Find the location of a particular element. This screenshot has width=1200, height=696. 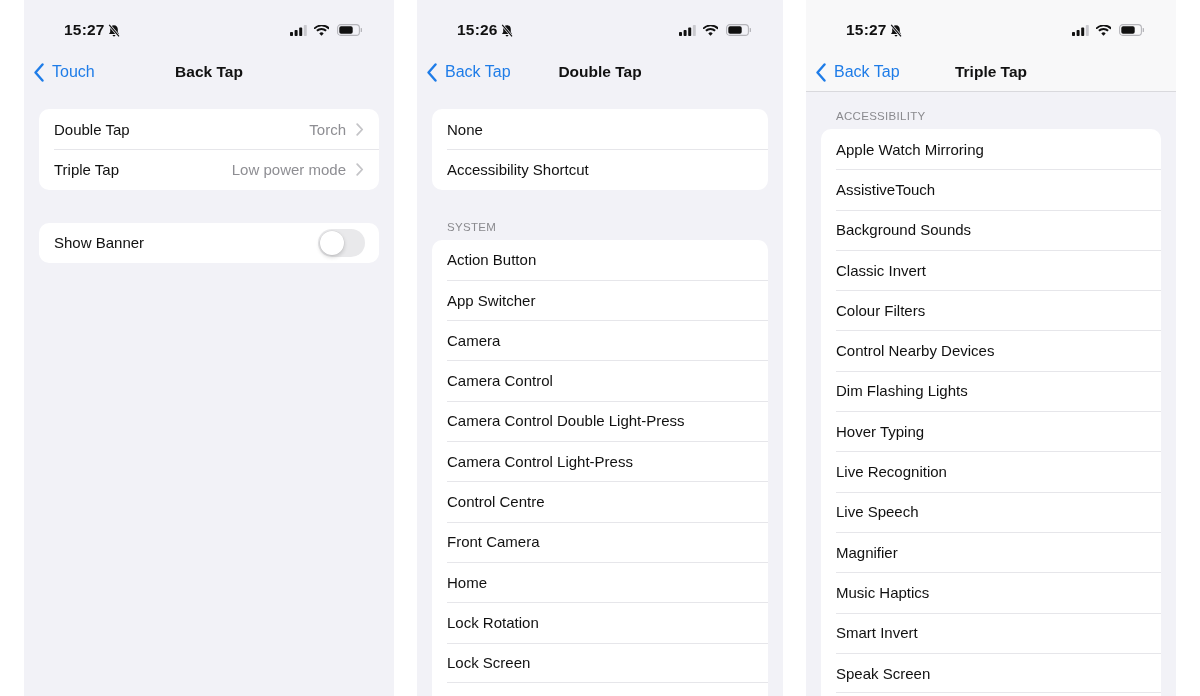

option-row: Action Button is located at coordinates (600, 259).